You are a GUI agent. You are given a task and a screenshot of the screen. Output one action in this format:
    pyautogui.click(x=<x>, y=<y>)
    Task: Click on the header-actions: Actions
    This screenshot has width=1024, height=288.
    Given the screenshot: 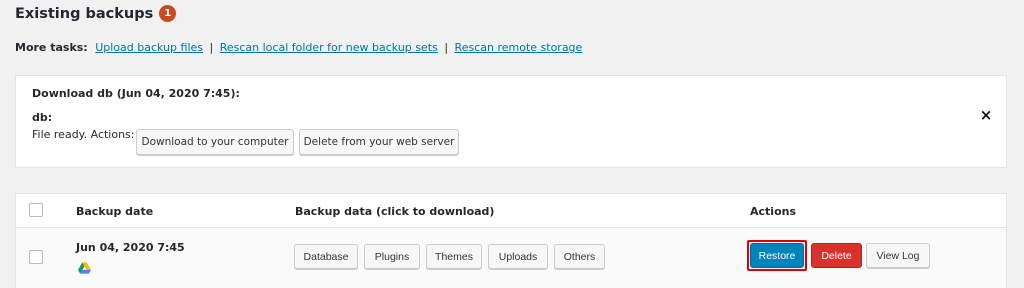 What is the action you would take?
    pyautogui.click(x=773, y=211)
    